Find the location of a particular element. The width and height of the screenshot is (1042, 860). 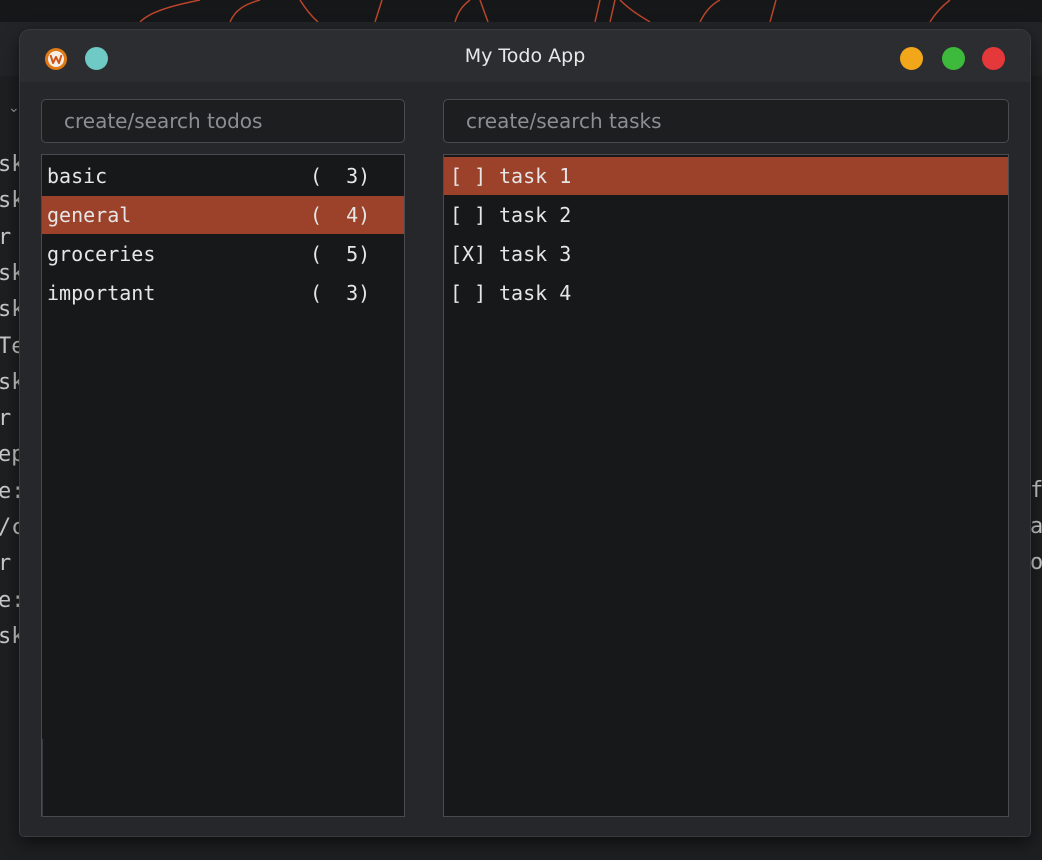

window-title: My Todo App is located at coordinates (525, 56).